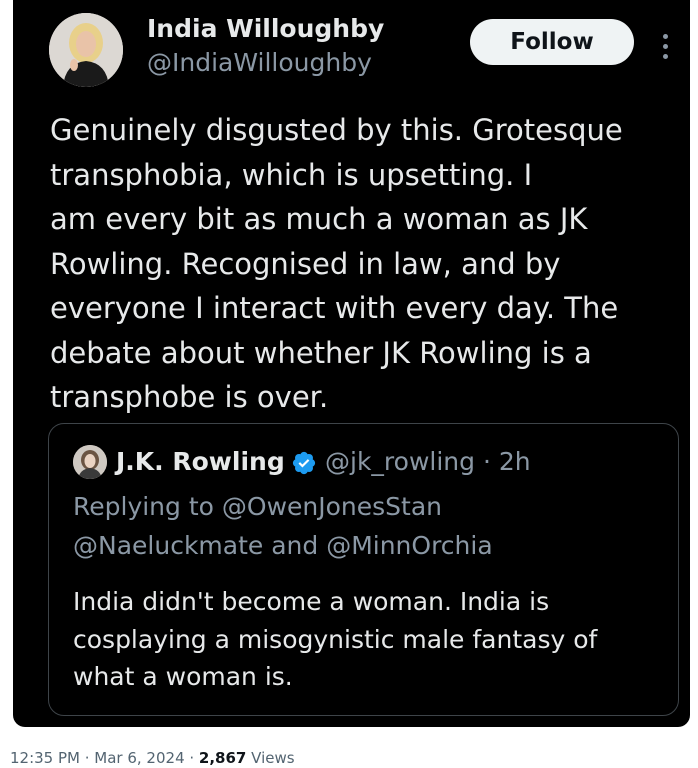  Describe the element at coordinates (259, 62) in the screenshot. I see `author-handle: @IndiaWilloughby` at that location.